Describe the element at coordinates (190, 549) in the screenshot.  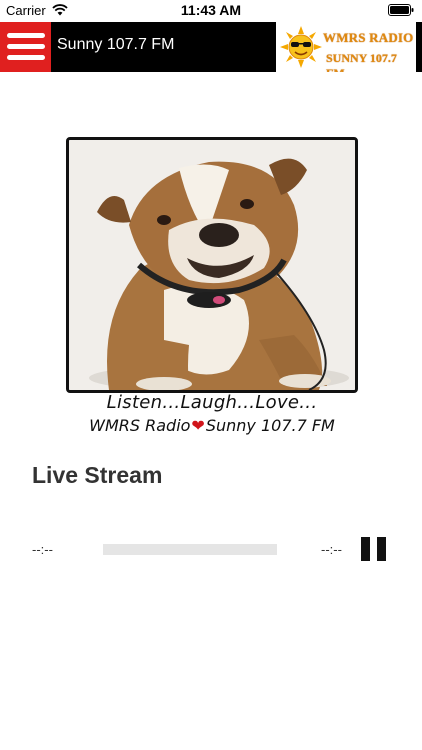
I see `progress-slider` at that location.